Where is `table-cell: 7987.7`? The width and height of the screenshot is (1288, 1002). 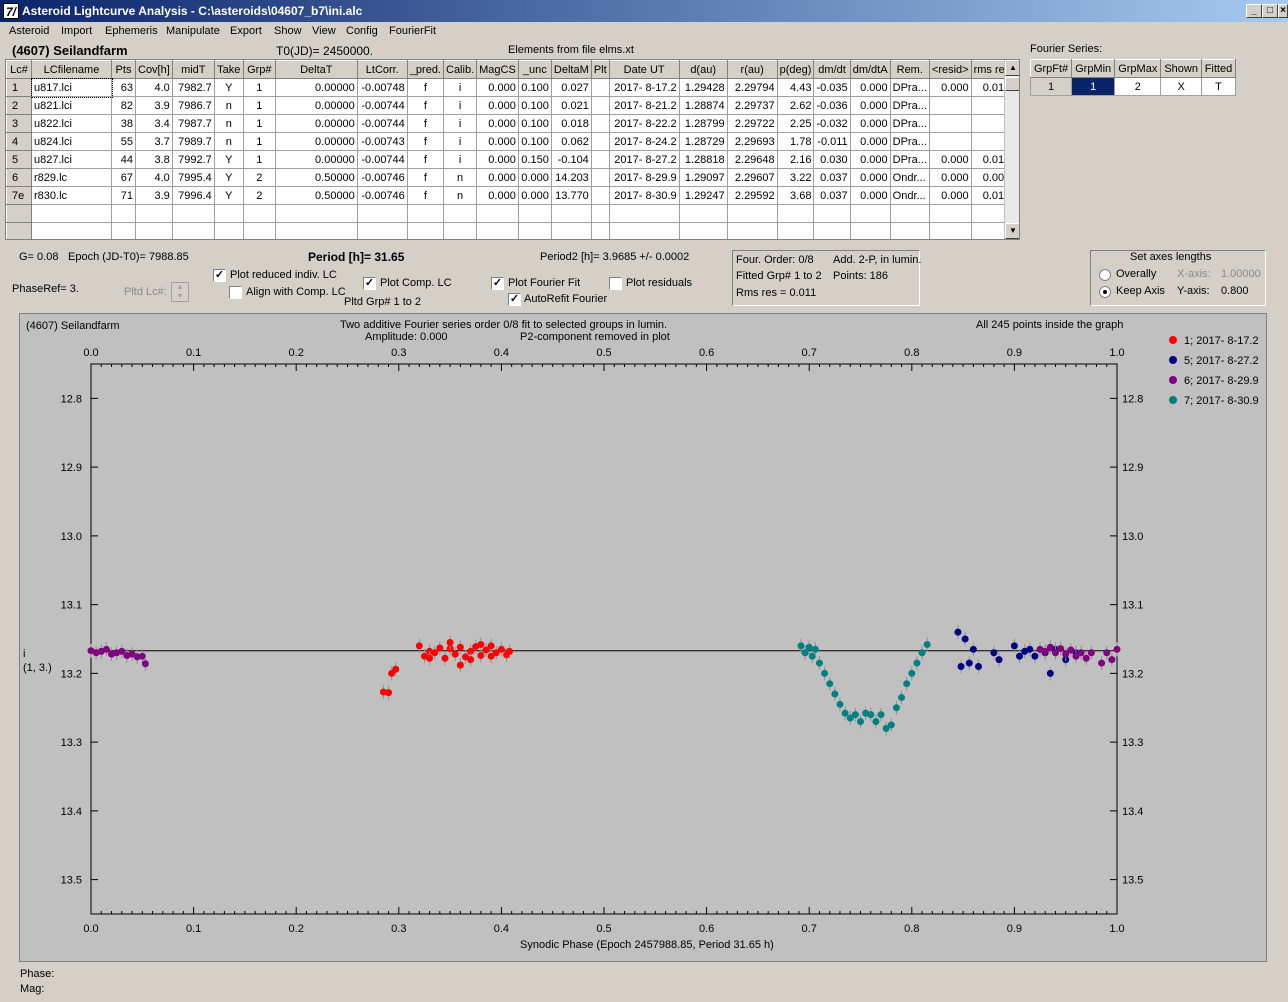
table-cell: 7987.7 is located at coordinates (193, 123).